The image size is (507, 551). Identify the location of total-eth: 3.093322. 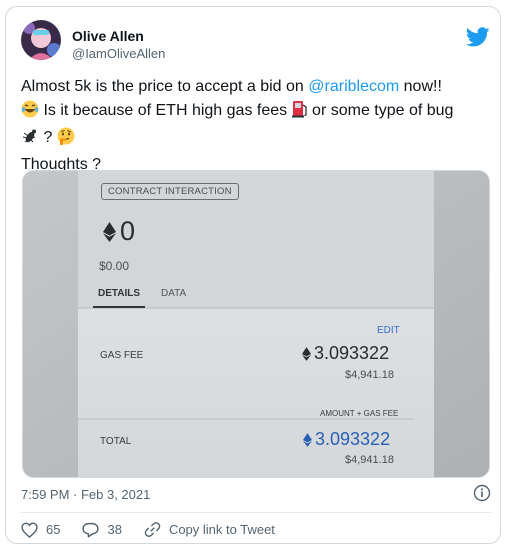
(353, 439).